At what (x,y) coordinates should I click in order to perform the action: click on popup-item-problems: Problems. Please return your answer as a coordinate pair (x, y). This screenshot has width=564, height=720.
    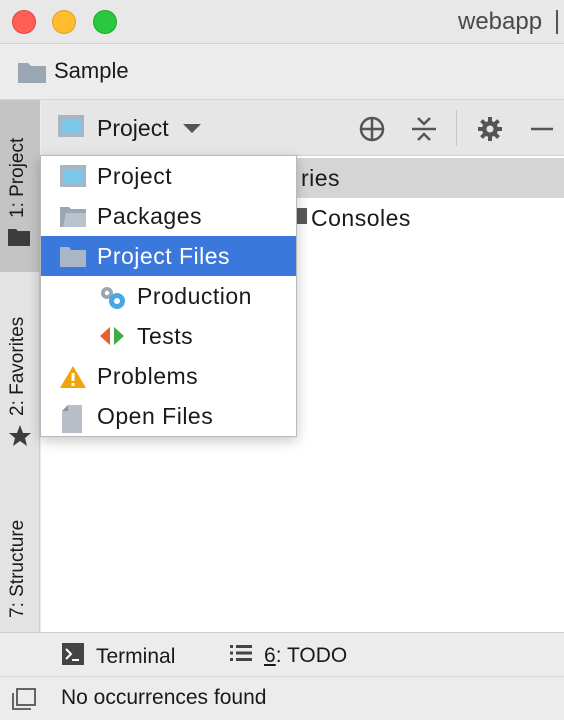
    Looking at the image, I should click on (168, 376).